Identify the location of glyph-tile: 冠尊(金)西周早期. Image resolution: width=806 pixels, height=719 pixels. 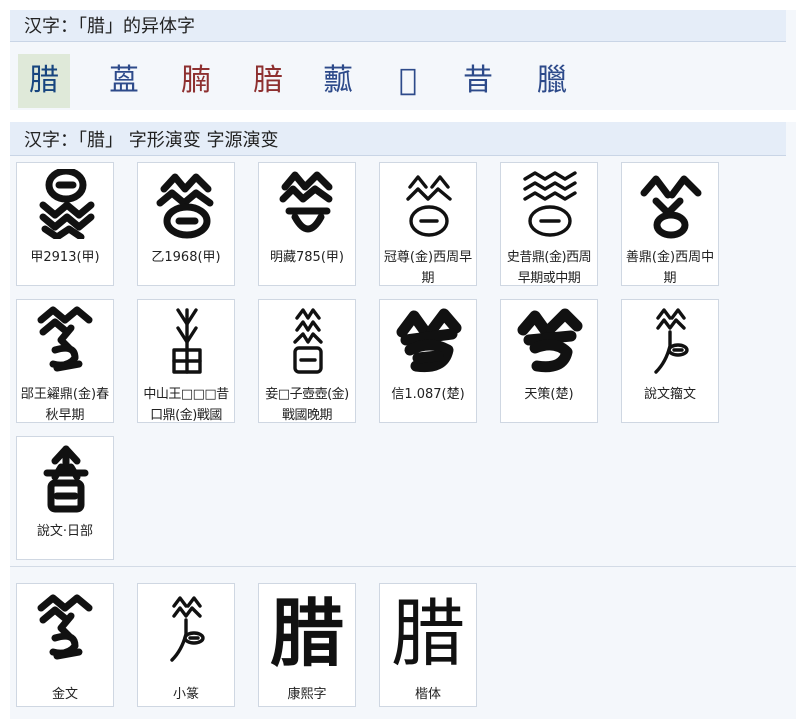
(428, 224).